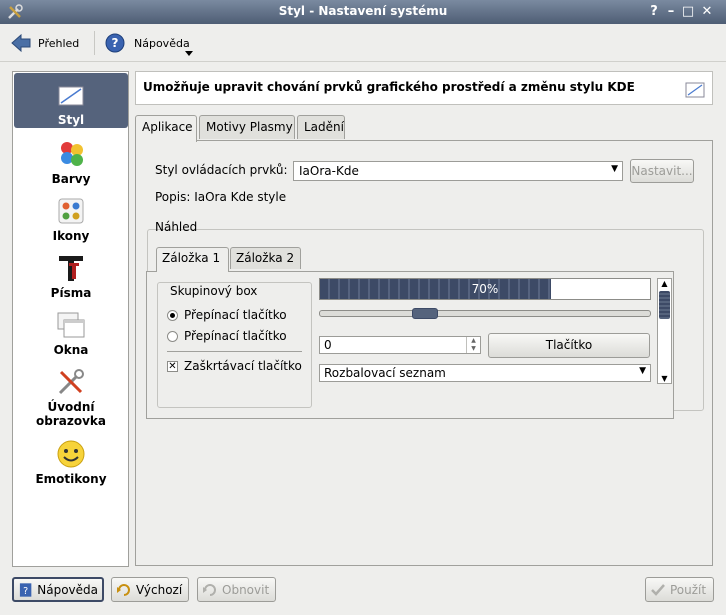 Image resolution: width=726 pixels, height=615 pixels. What do you see at coordinates (71, 414) in the screenshot?
I see `sidebar-item-label: Úvodní obrazovka` at bounding box center [71, 414].